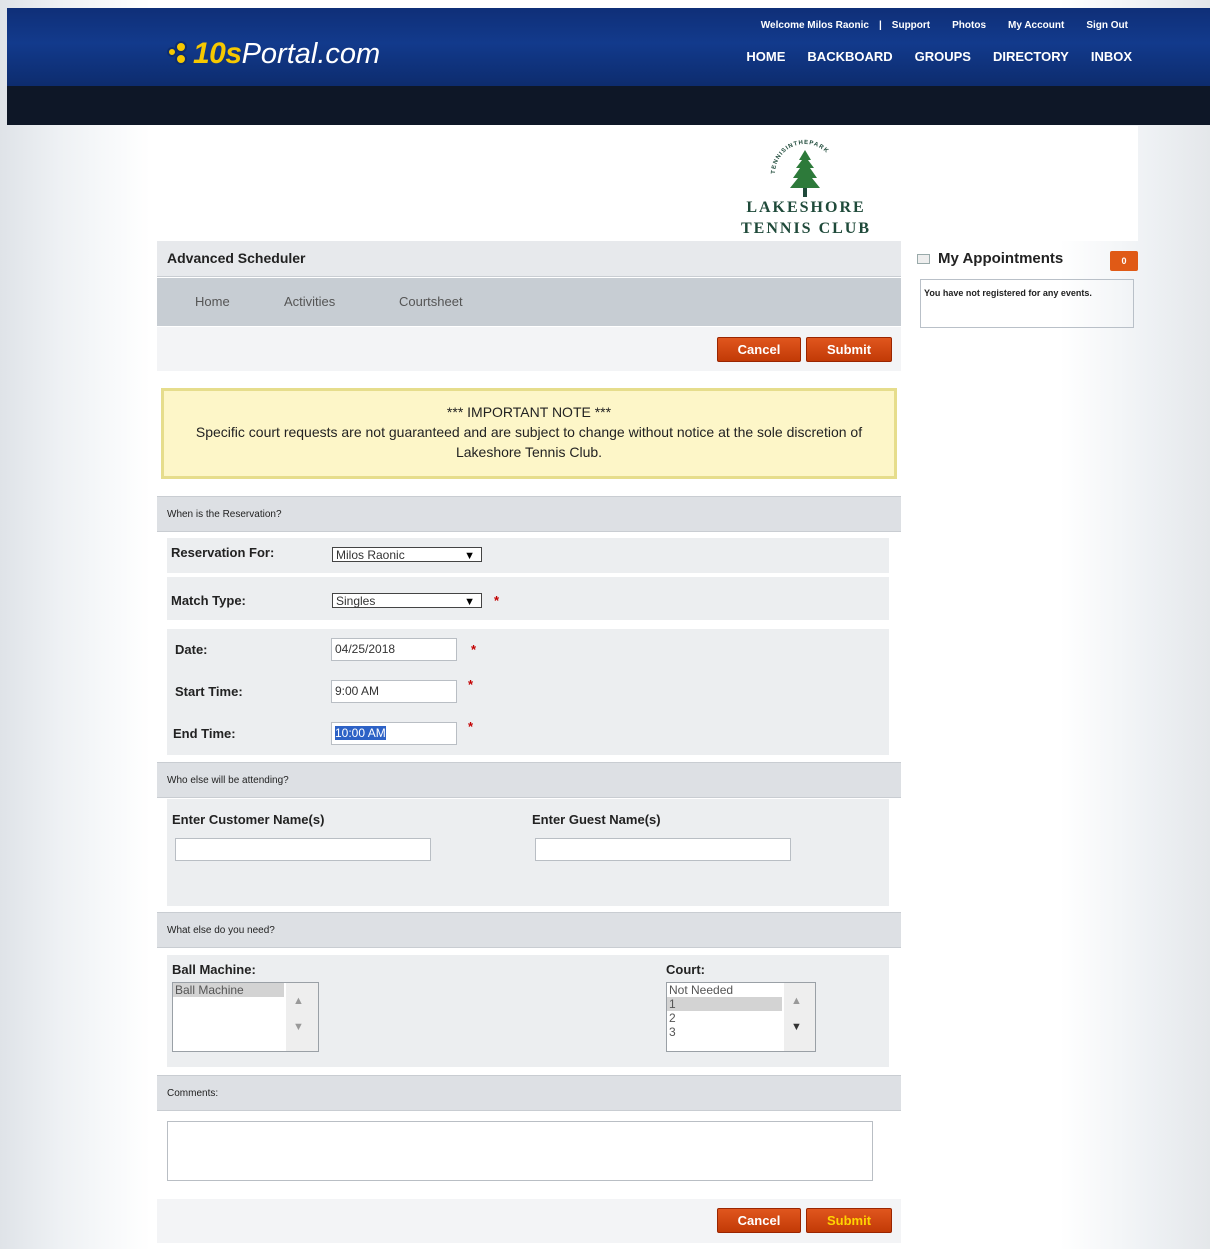 The image size is (1210, 1249). I want to click on section-what-label: What else do you need?, so click(221, 930).